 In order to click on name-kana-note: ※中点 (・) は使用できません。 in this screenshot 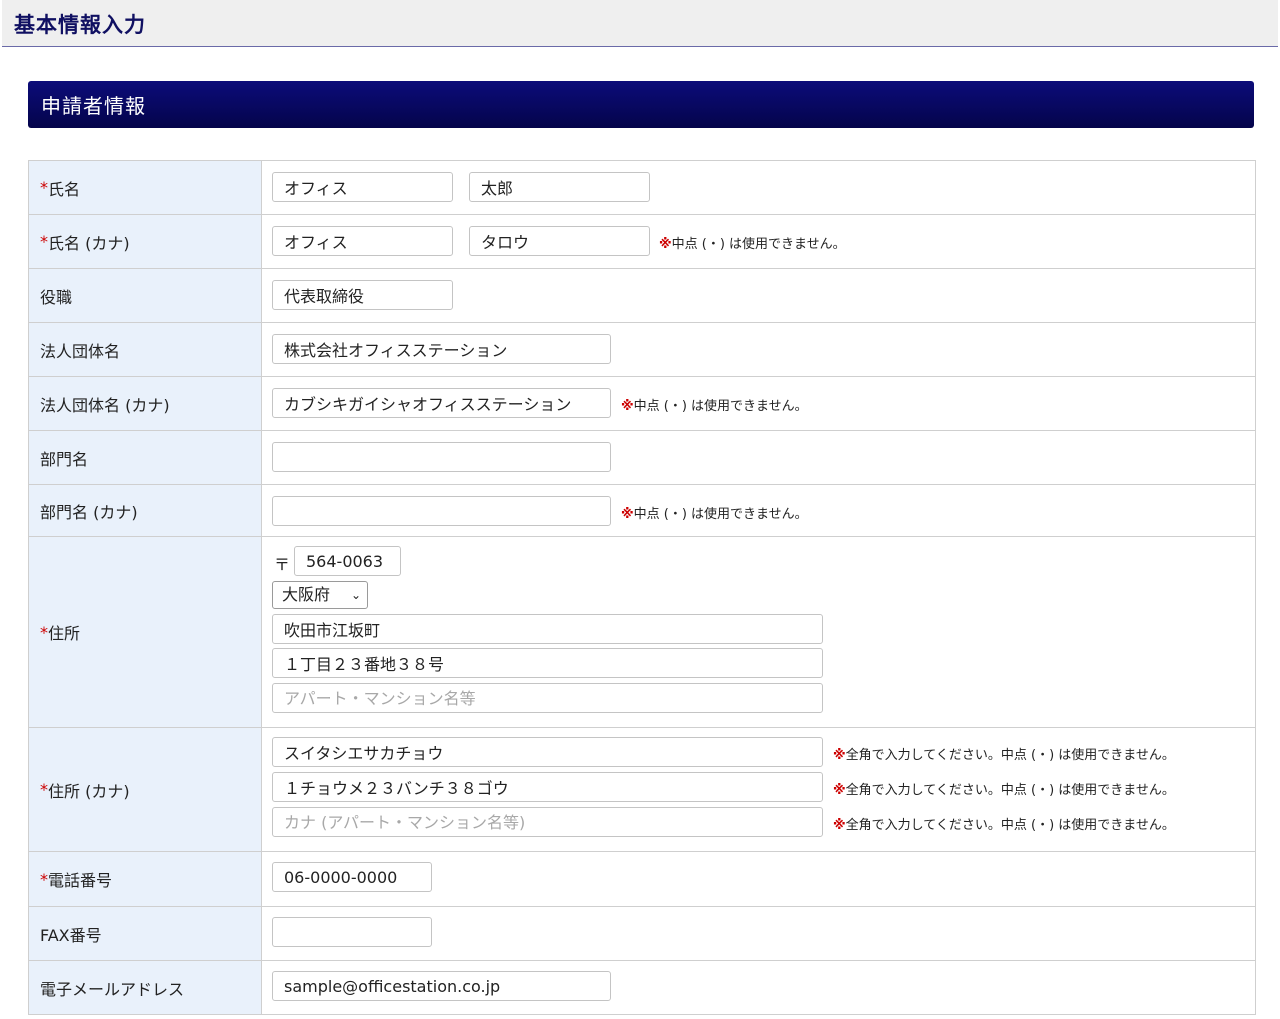, I will do `click(752, 244)`.